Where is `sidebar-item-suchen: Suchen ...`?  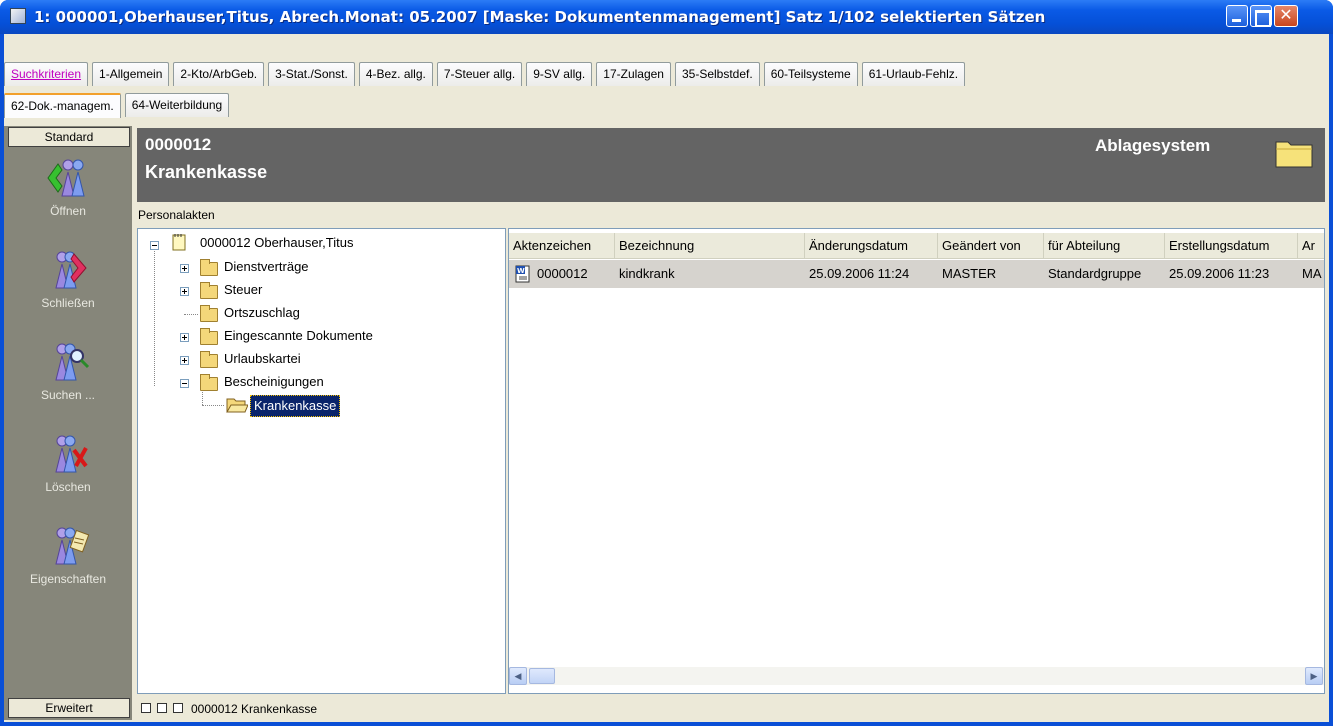 sidebar-item-suchen: Suchen ... is located at coordinates (68, 371).